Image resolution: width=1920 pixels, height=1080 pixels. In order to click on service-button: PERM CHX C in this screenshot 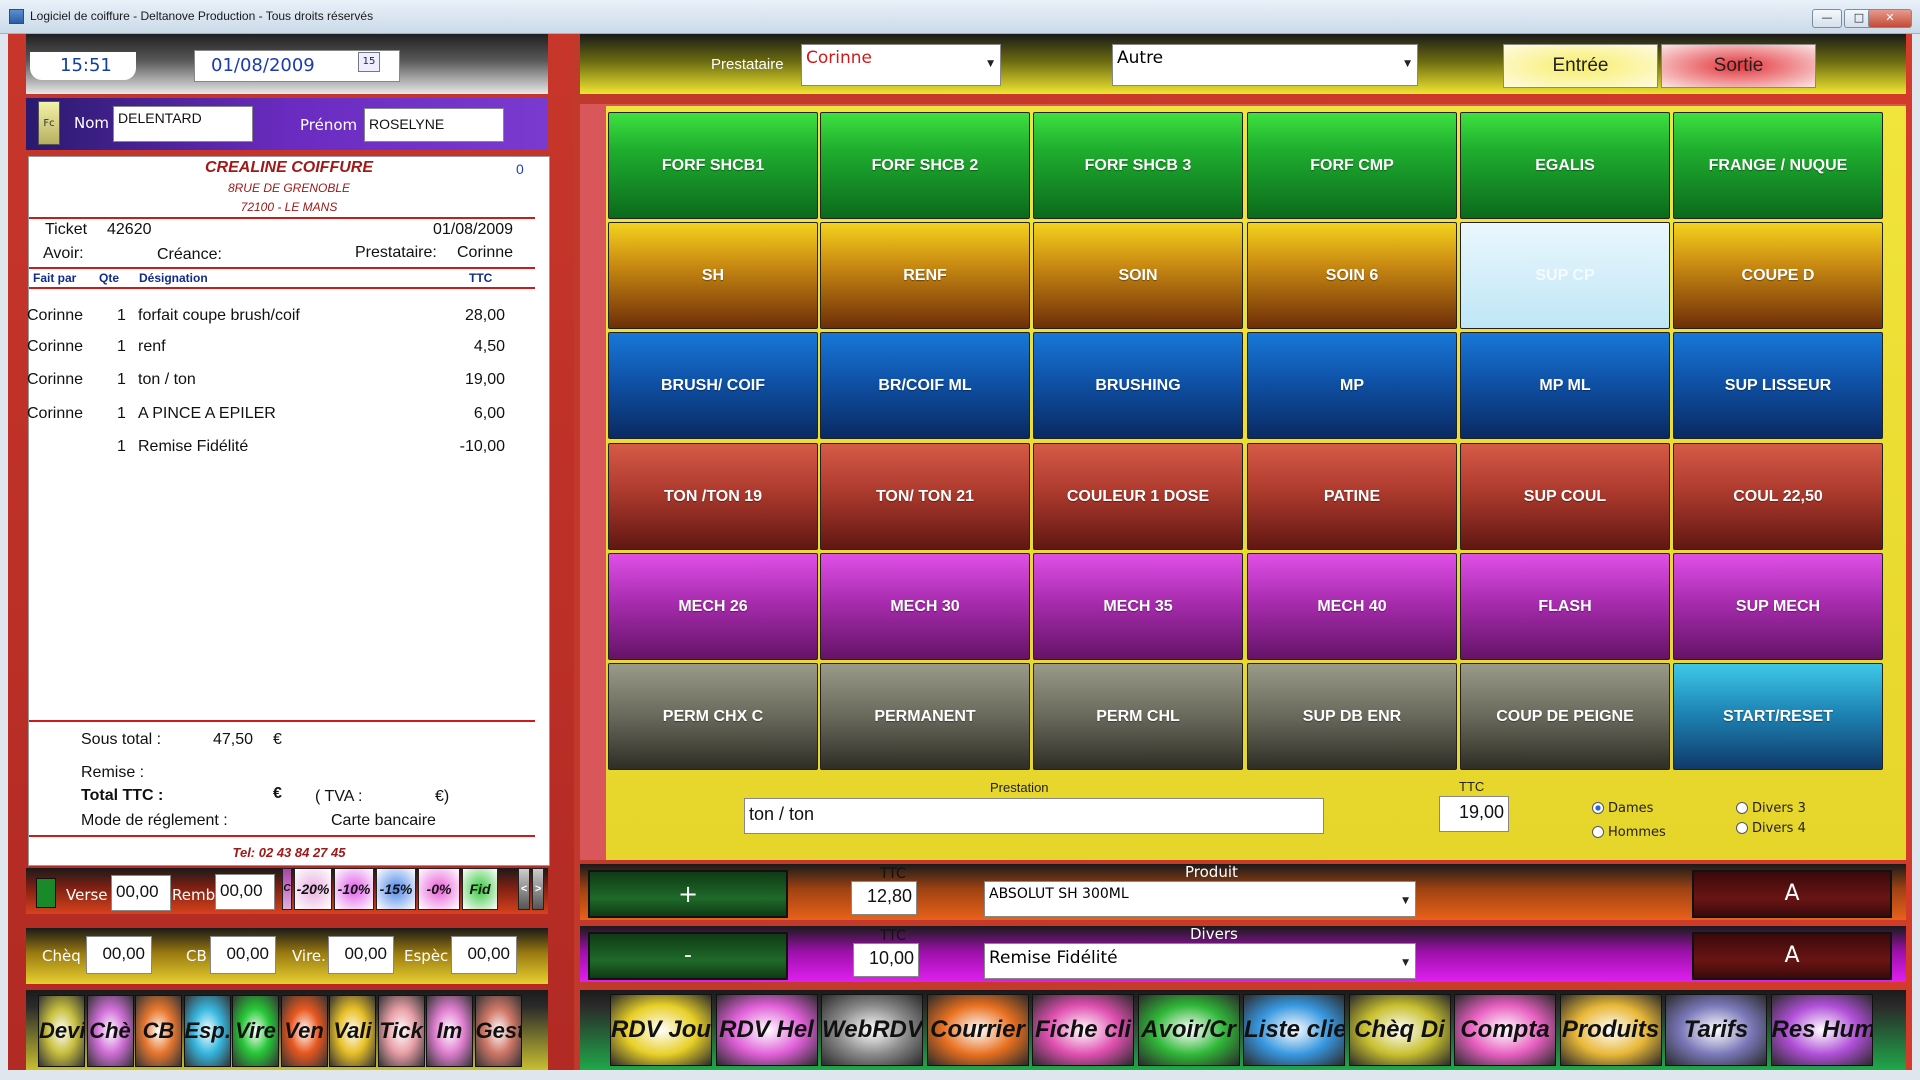, I will do `click(713, 716)`.